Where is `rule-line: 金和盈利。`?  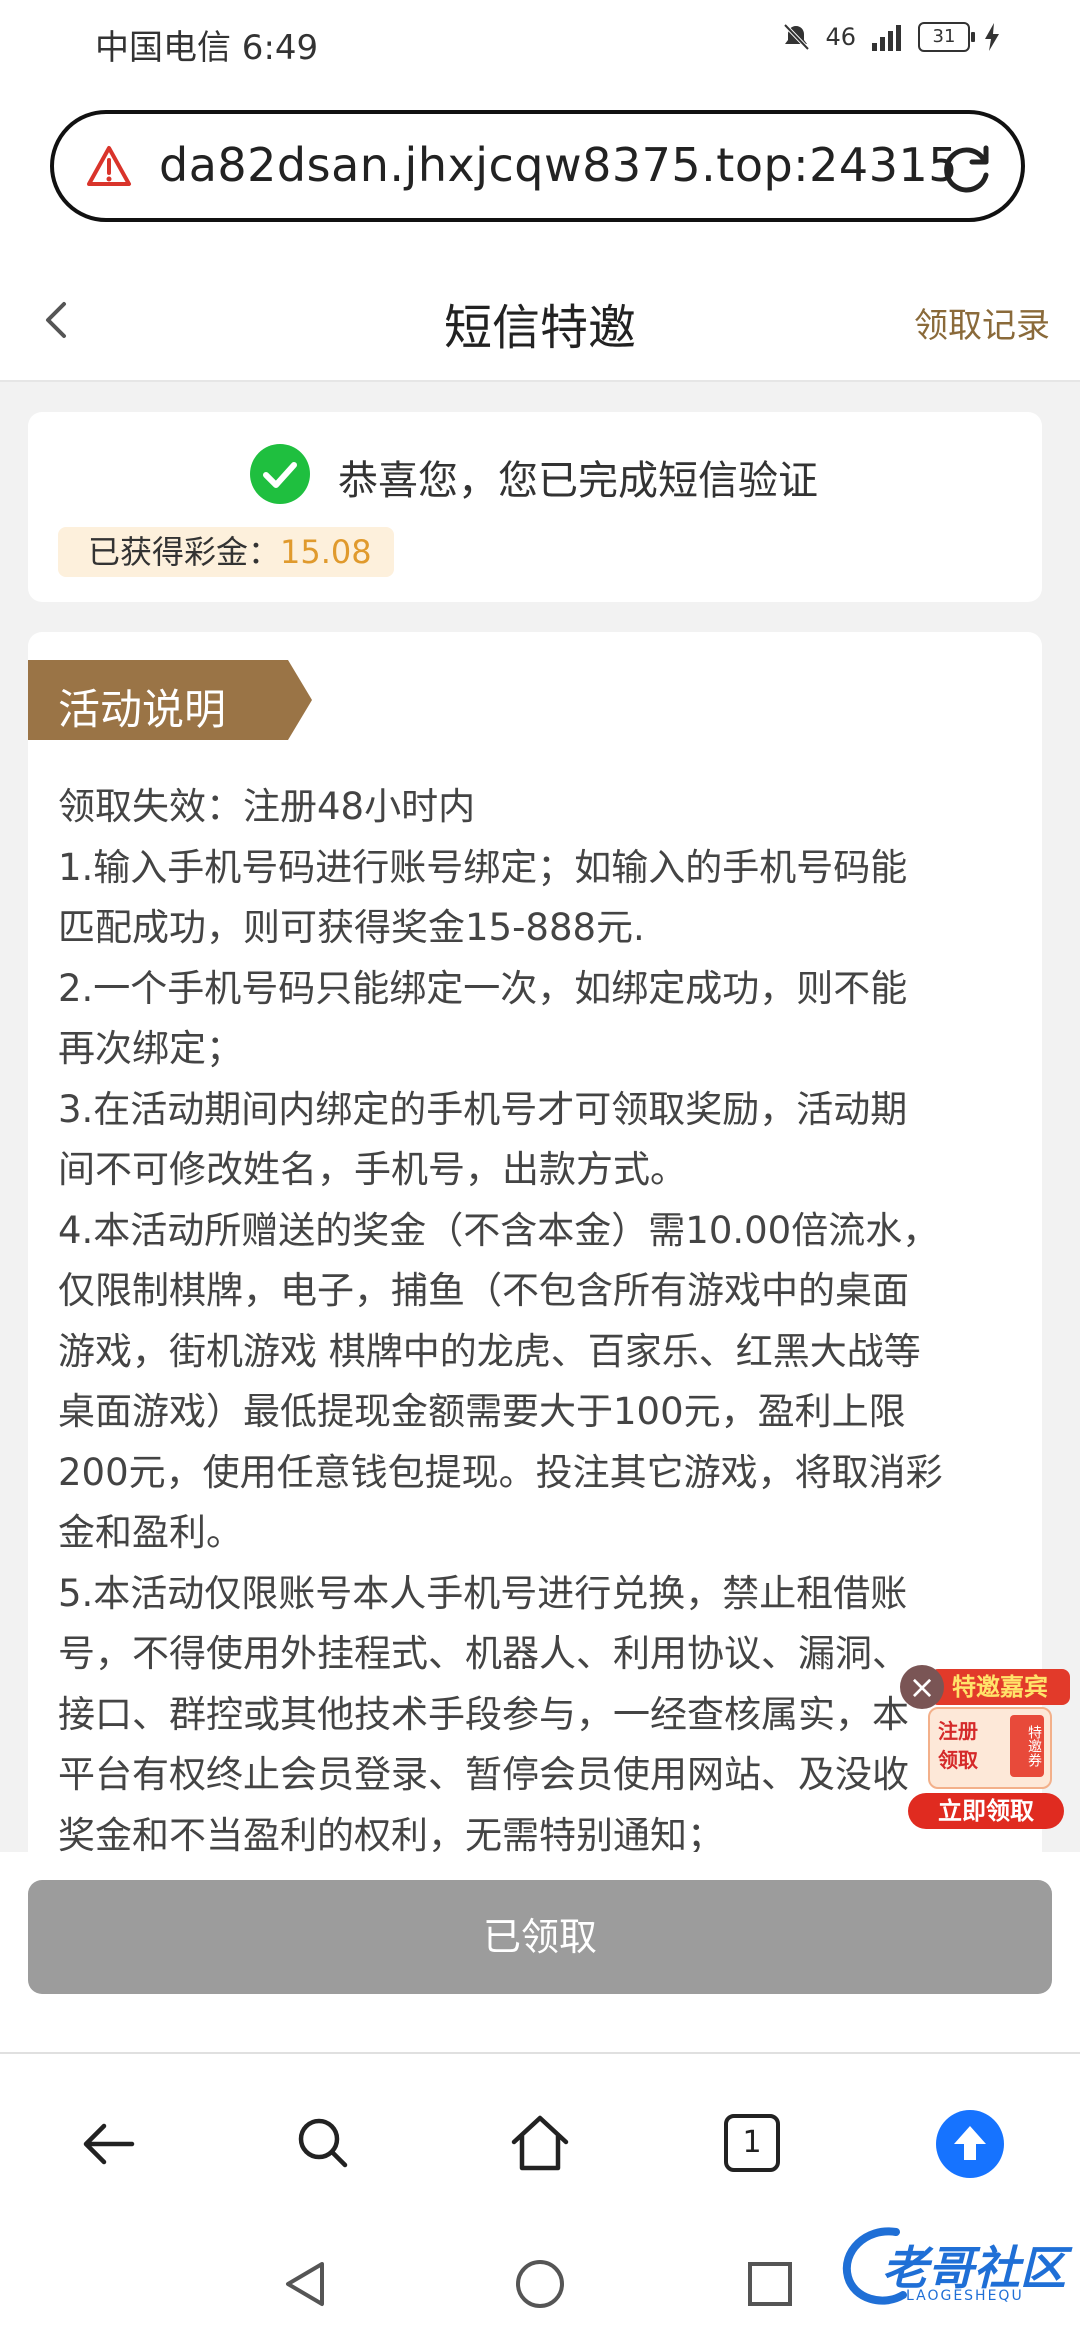
rule-line: 金和盈利。 is located at coordinates (150, 1532).